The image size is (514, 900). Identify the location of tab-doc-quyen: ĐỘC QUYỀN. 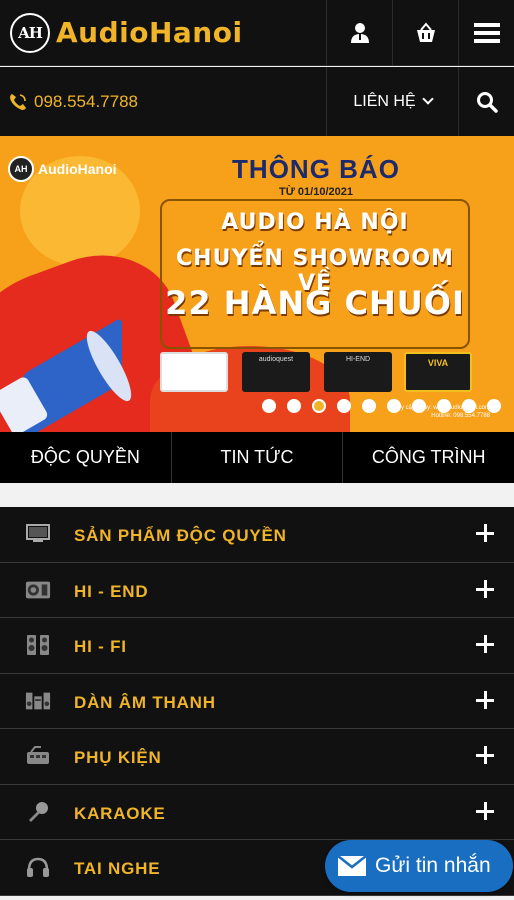
(86, 457).